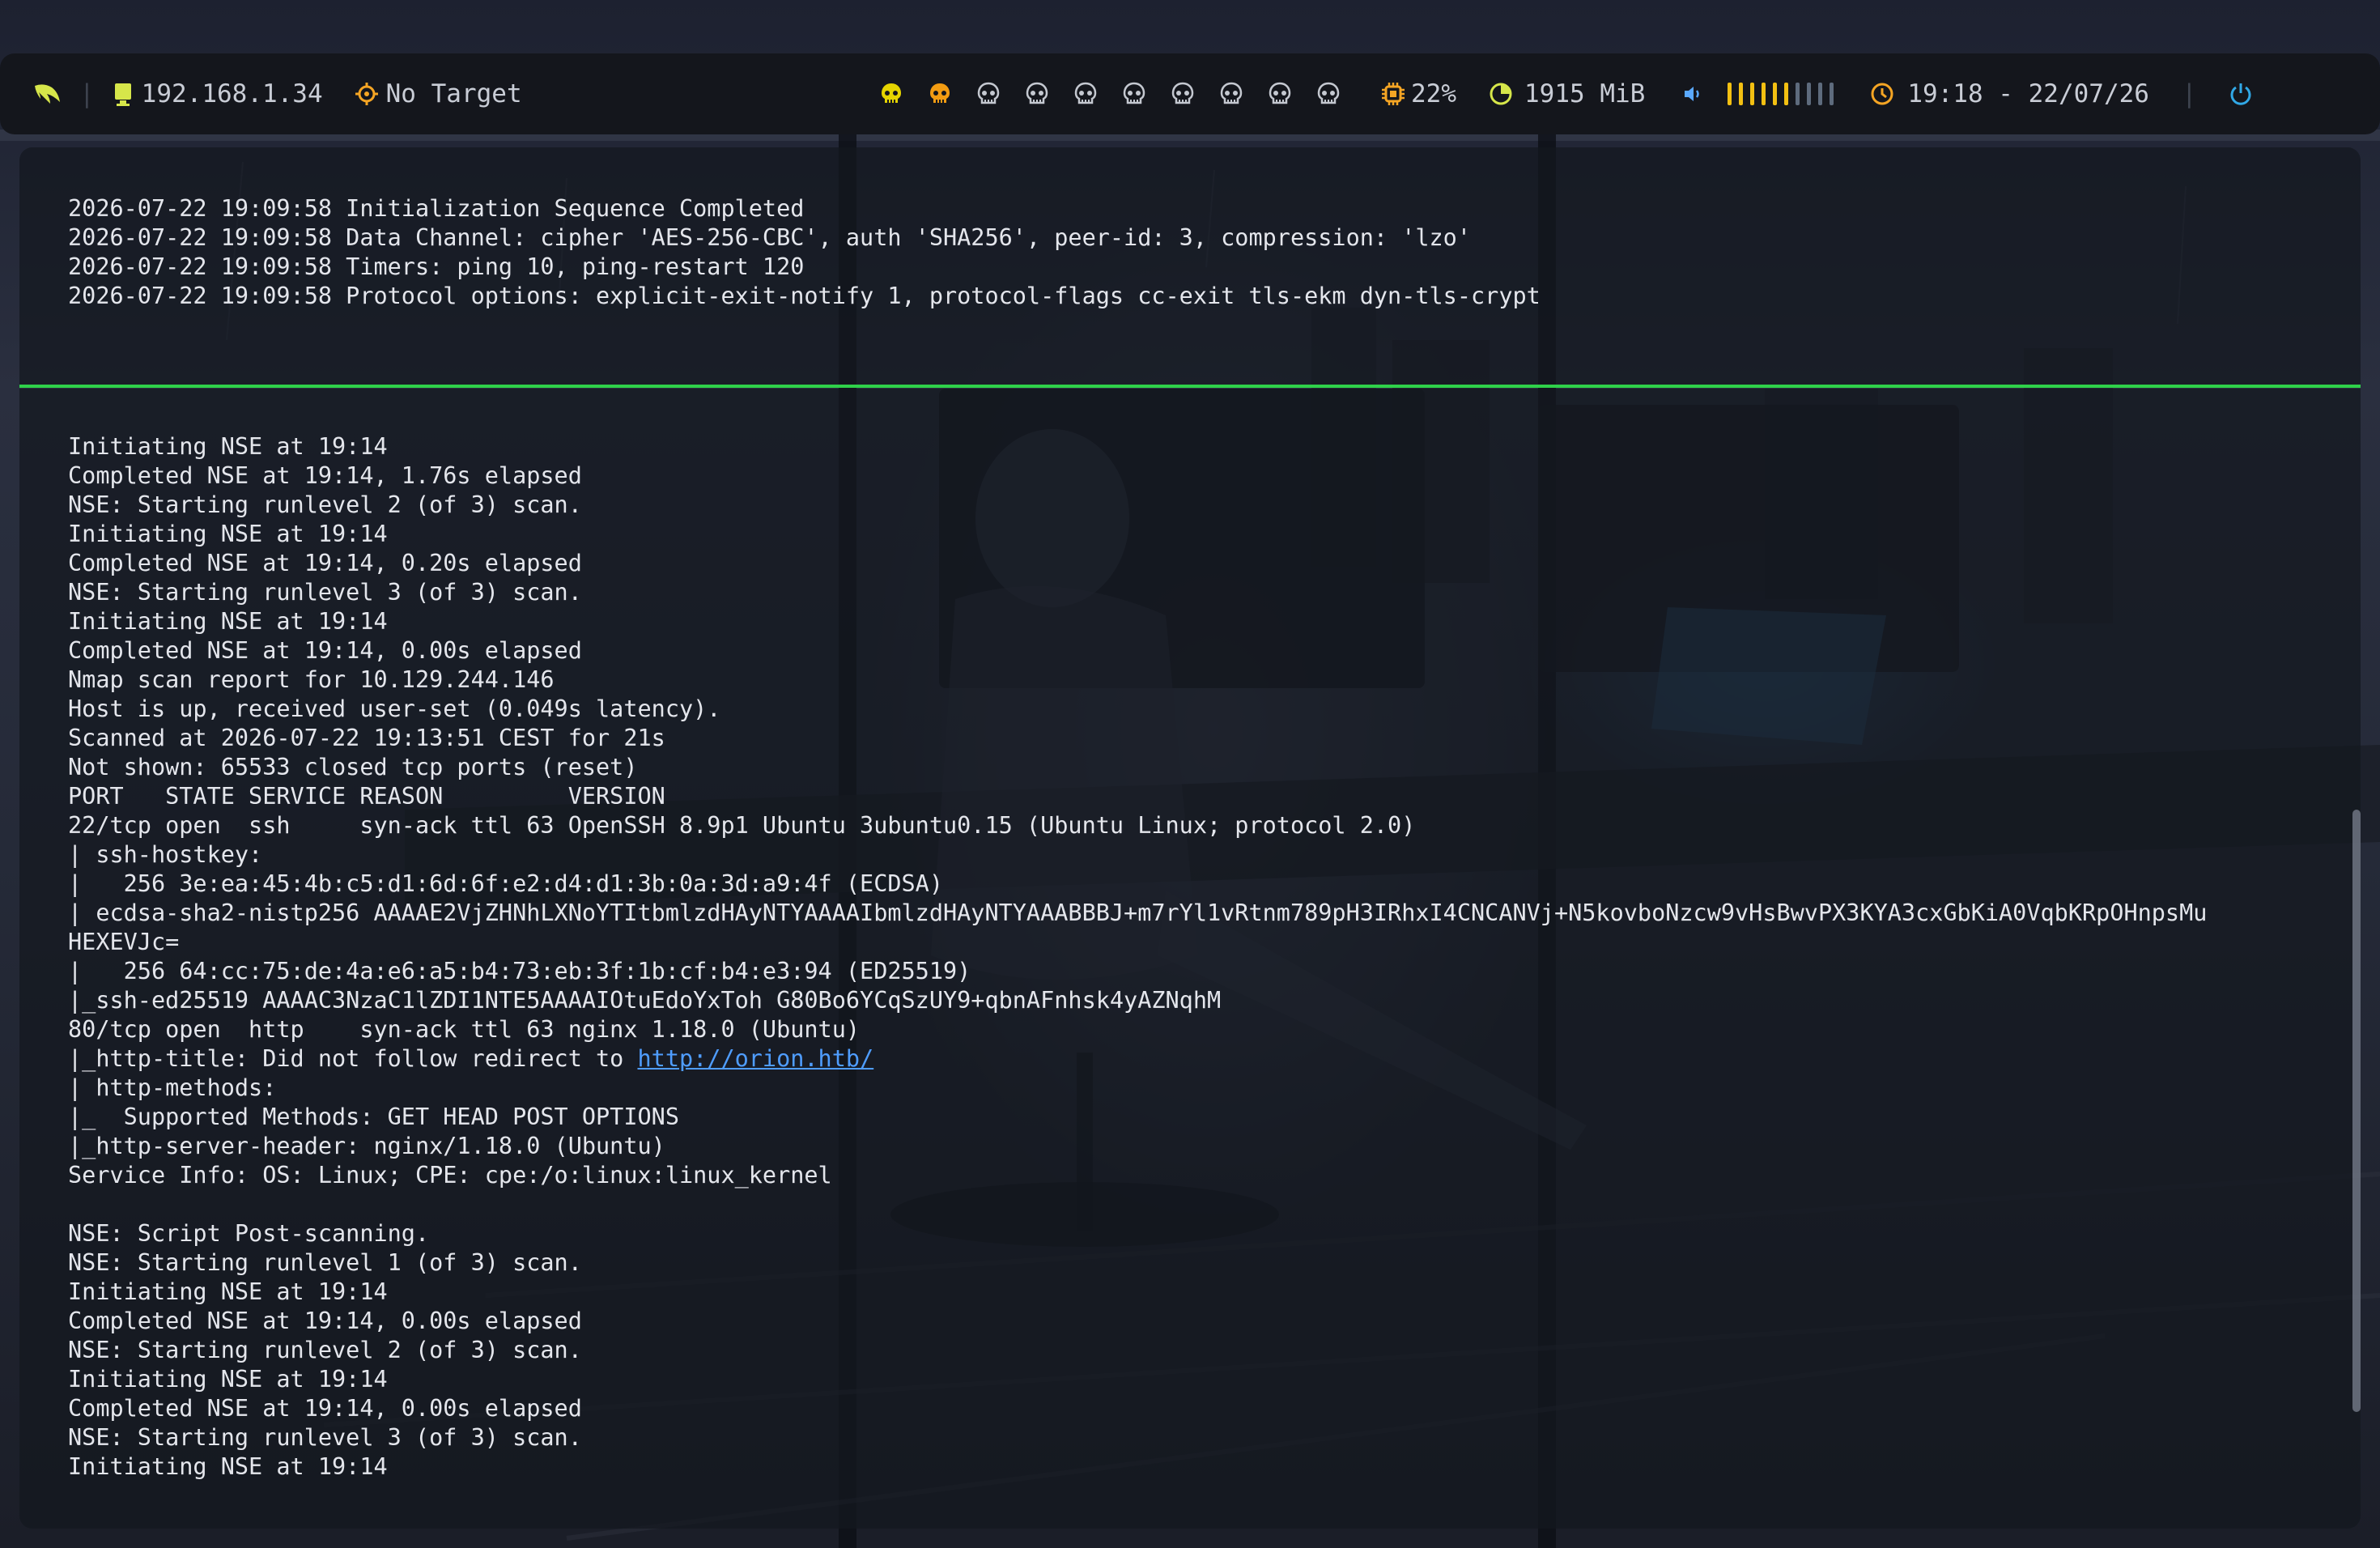 Image resolution: width=2380 pixels, height=1548 pixels. Describe the element at coordinates (2356, 1111) in the screenshot. I see `terminal-scrollbar` at that location.